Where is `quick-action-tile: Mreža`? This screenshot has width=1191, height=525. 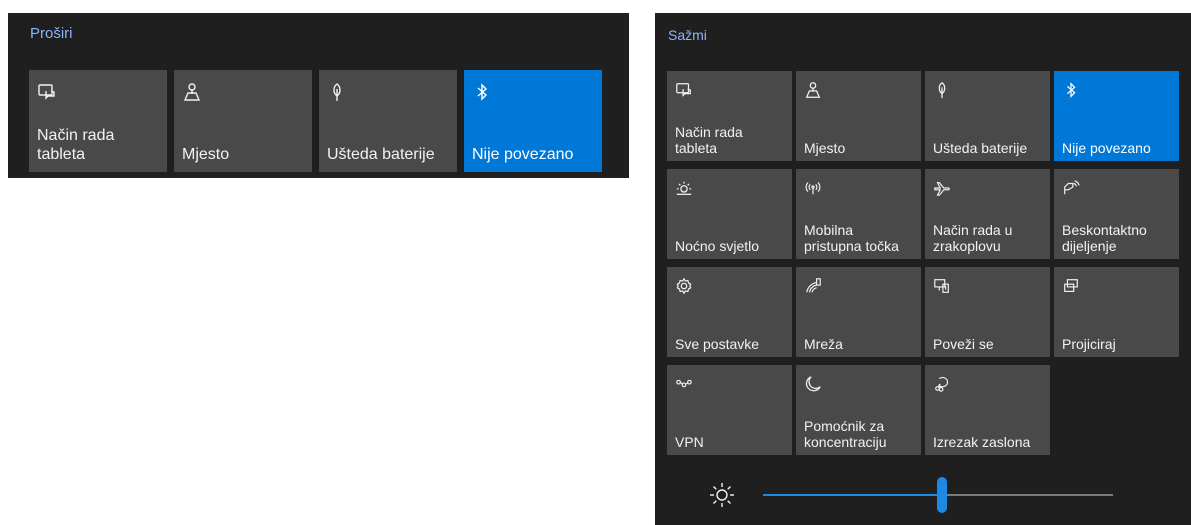 quick-action-tile: Mreža is located at coordinates (858, 312).